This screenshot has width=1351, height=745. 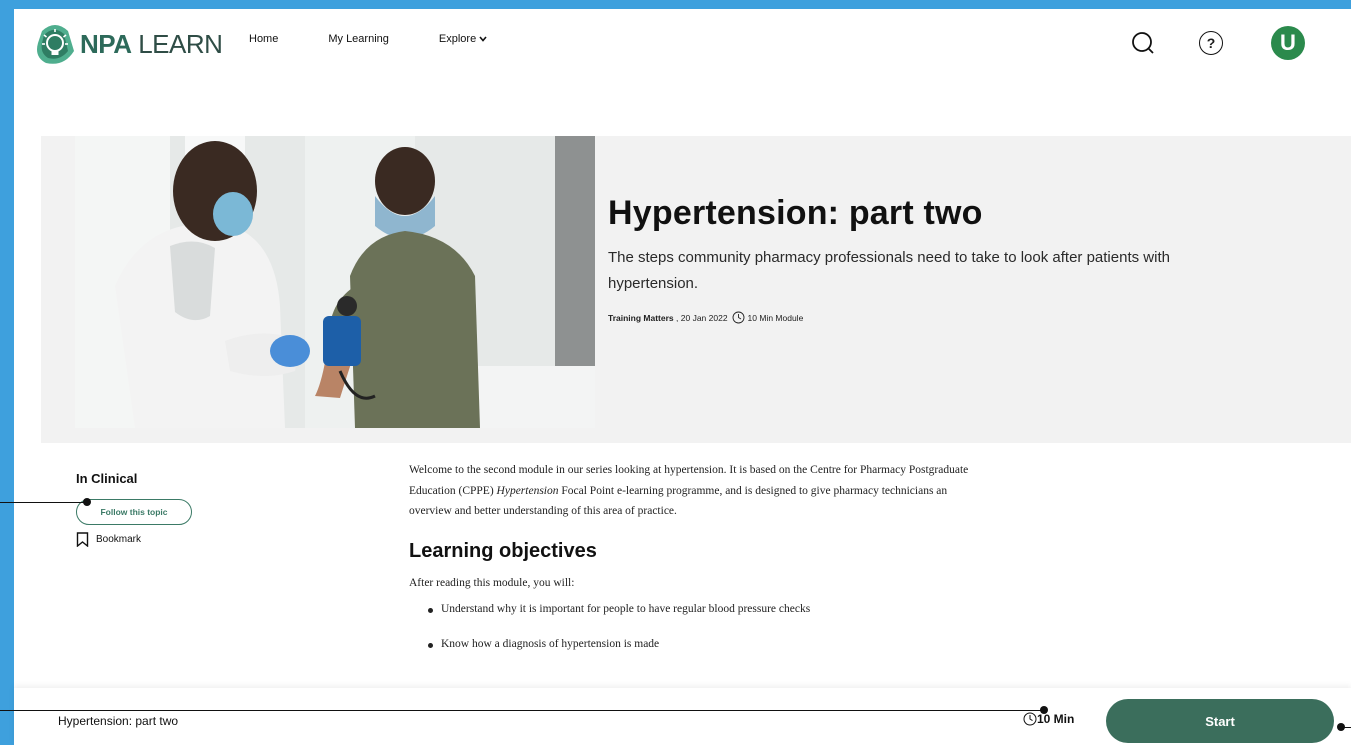 What do you see at coordinates (641, 317) in the screenshot?
I see `meta-source: Training Matters` at bounding box center [641, 317].